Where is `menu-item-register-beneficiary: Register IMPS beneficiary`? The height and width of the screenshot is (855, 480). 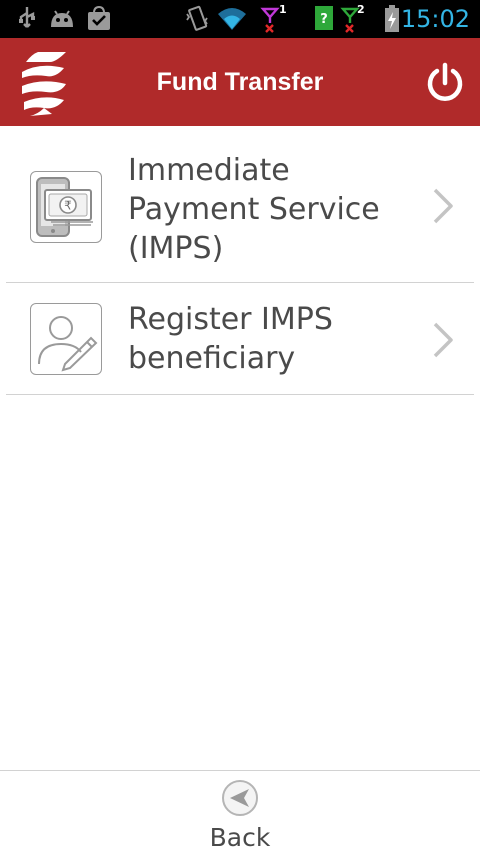
menu-item-register-beneficiary: Register IMPS beneficiary is located at coordinates (240, 339).